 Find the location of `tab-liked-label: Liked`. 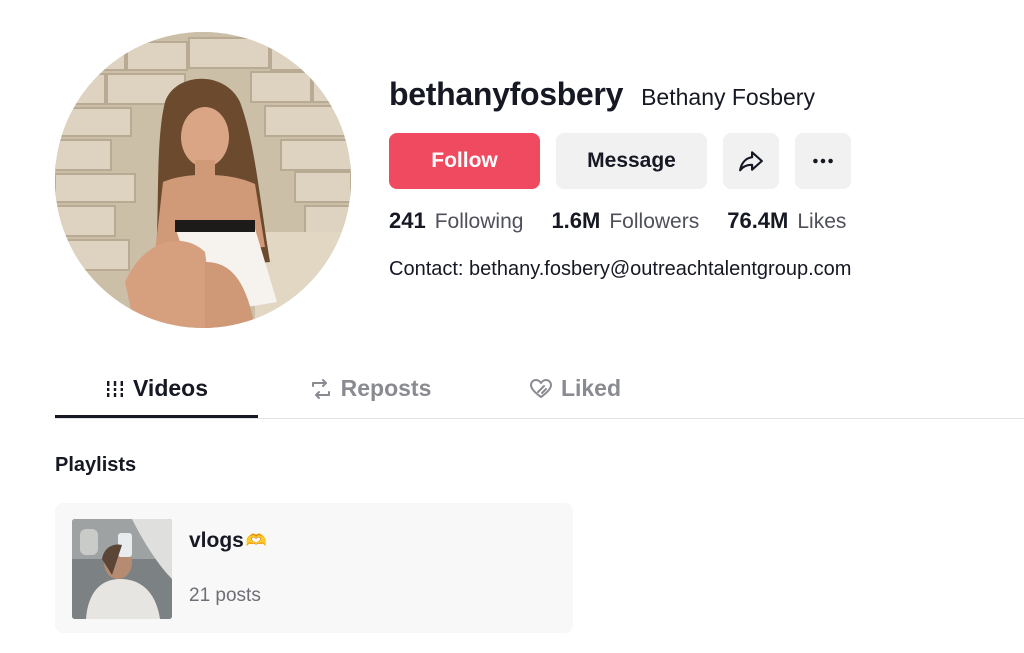

tab-liked-label: Liked is located at coordinates (591, 388).